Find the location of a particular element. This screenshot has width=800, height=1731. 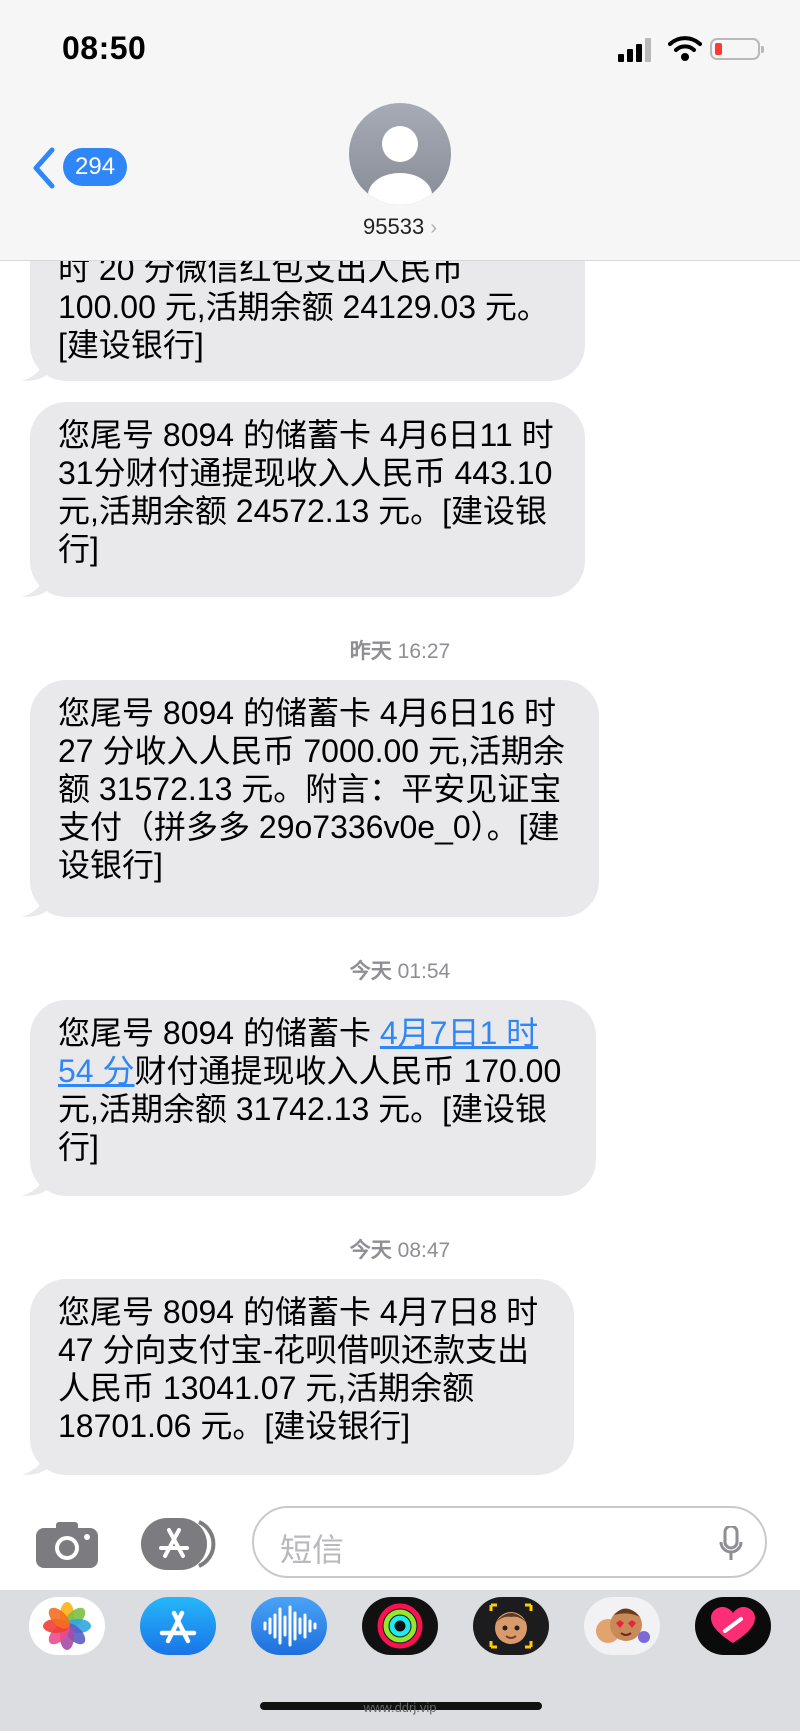

memoji-icon is located at coordinates (511, 1626).